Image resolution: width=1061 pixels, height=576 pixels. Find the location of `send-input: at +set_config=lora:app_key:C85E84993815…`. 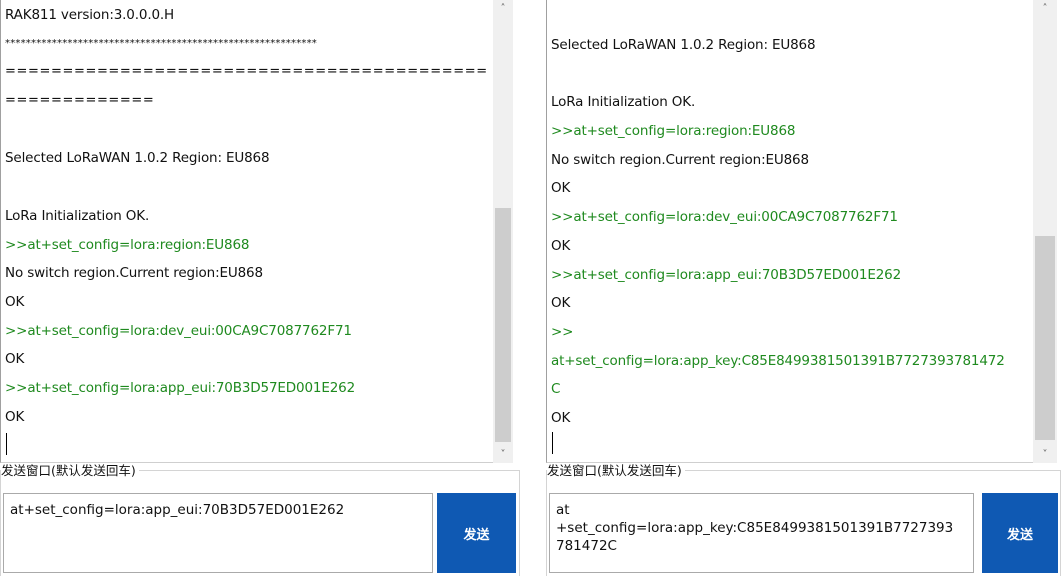

send-input: at +set_config=lora:app_key:C85E84993815… is located at coordinates (761, 533).